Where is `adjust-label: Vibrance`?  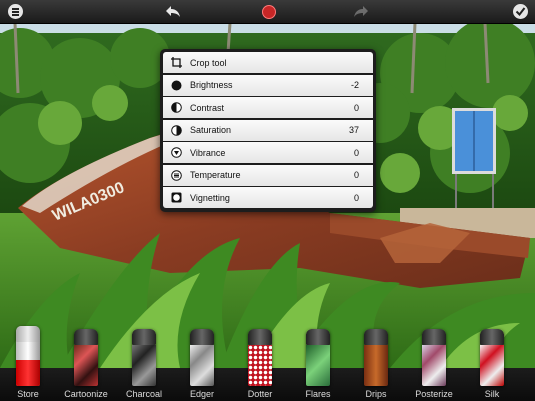 adjust-label: Vibrance is located at coordinates (208, 152).